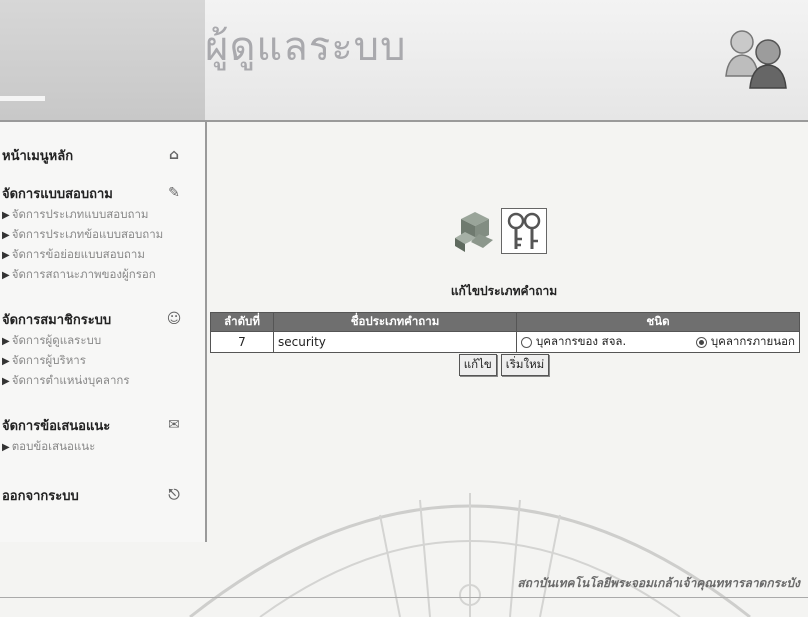  Describe the element at coordinates (658, 322) in the screenshot. I see `column-header-type: ชนิด` at that location.